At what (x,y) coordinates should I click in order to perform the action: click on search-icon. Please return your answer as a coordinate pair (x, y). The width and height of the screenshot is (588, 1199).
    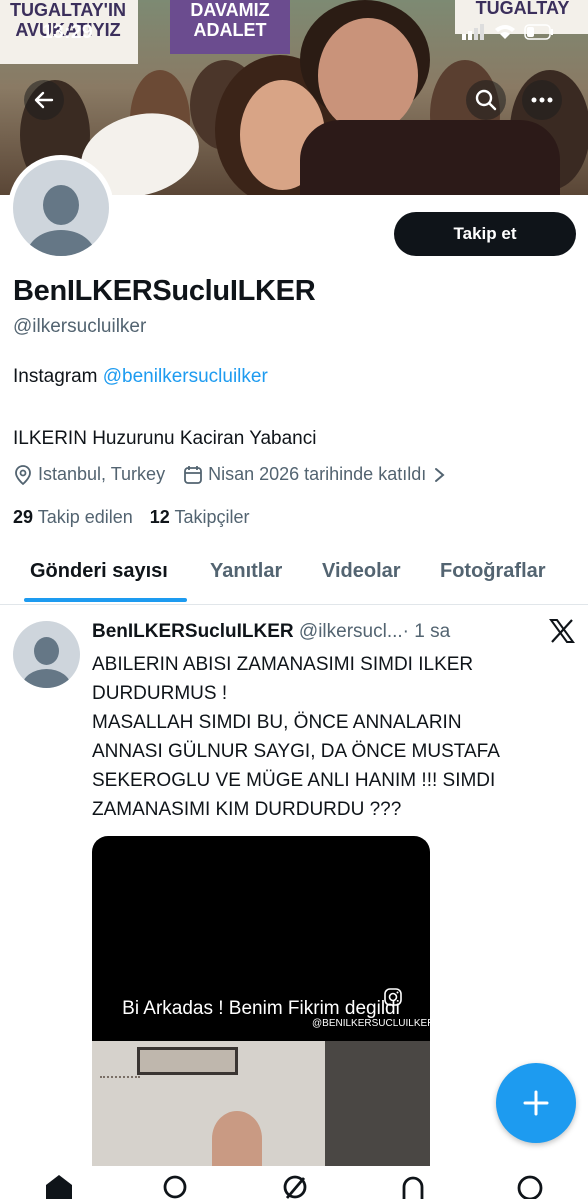
    Looking at the image, I should click on (486, 100).